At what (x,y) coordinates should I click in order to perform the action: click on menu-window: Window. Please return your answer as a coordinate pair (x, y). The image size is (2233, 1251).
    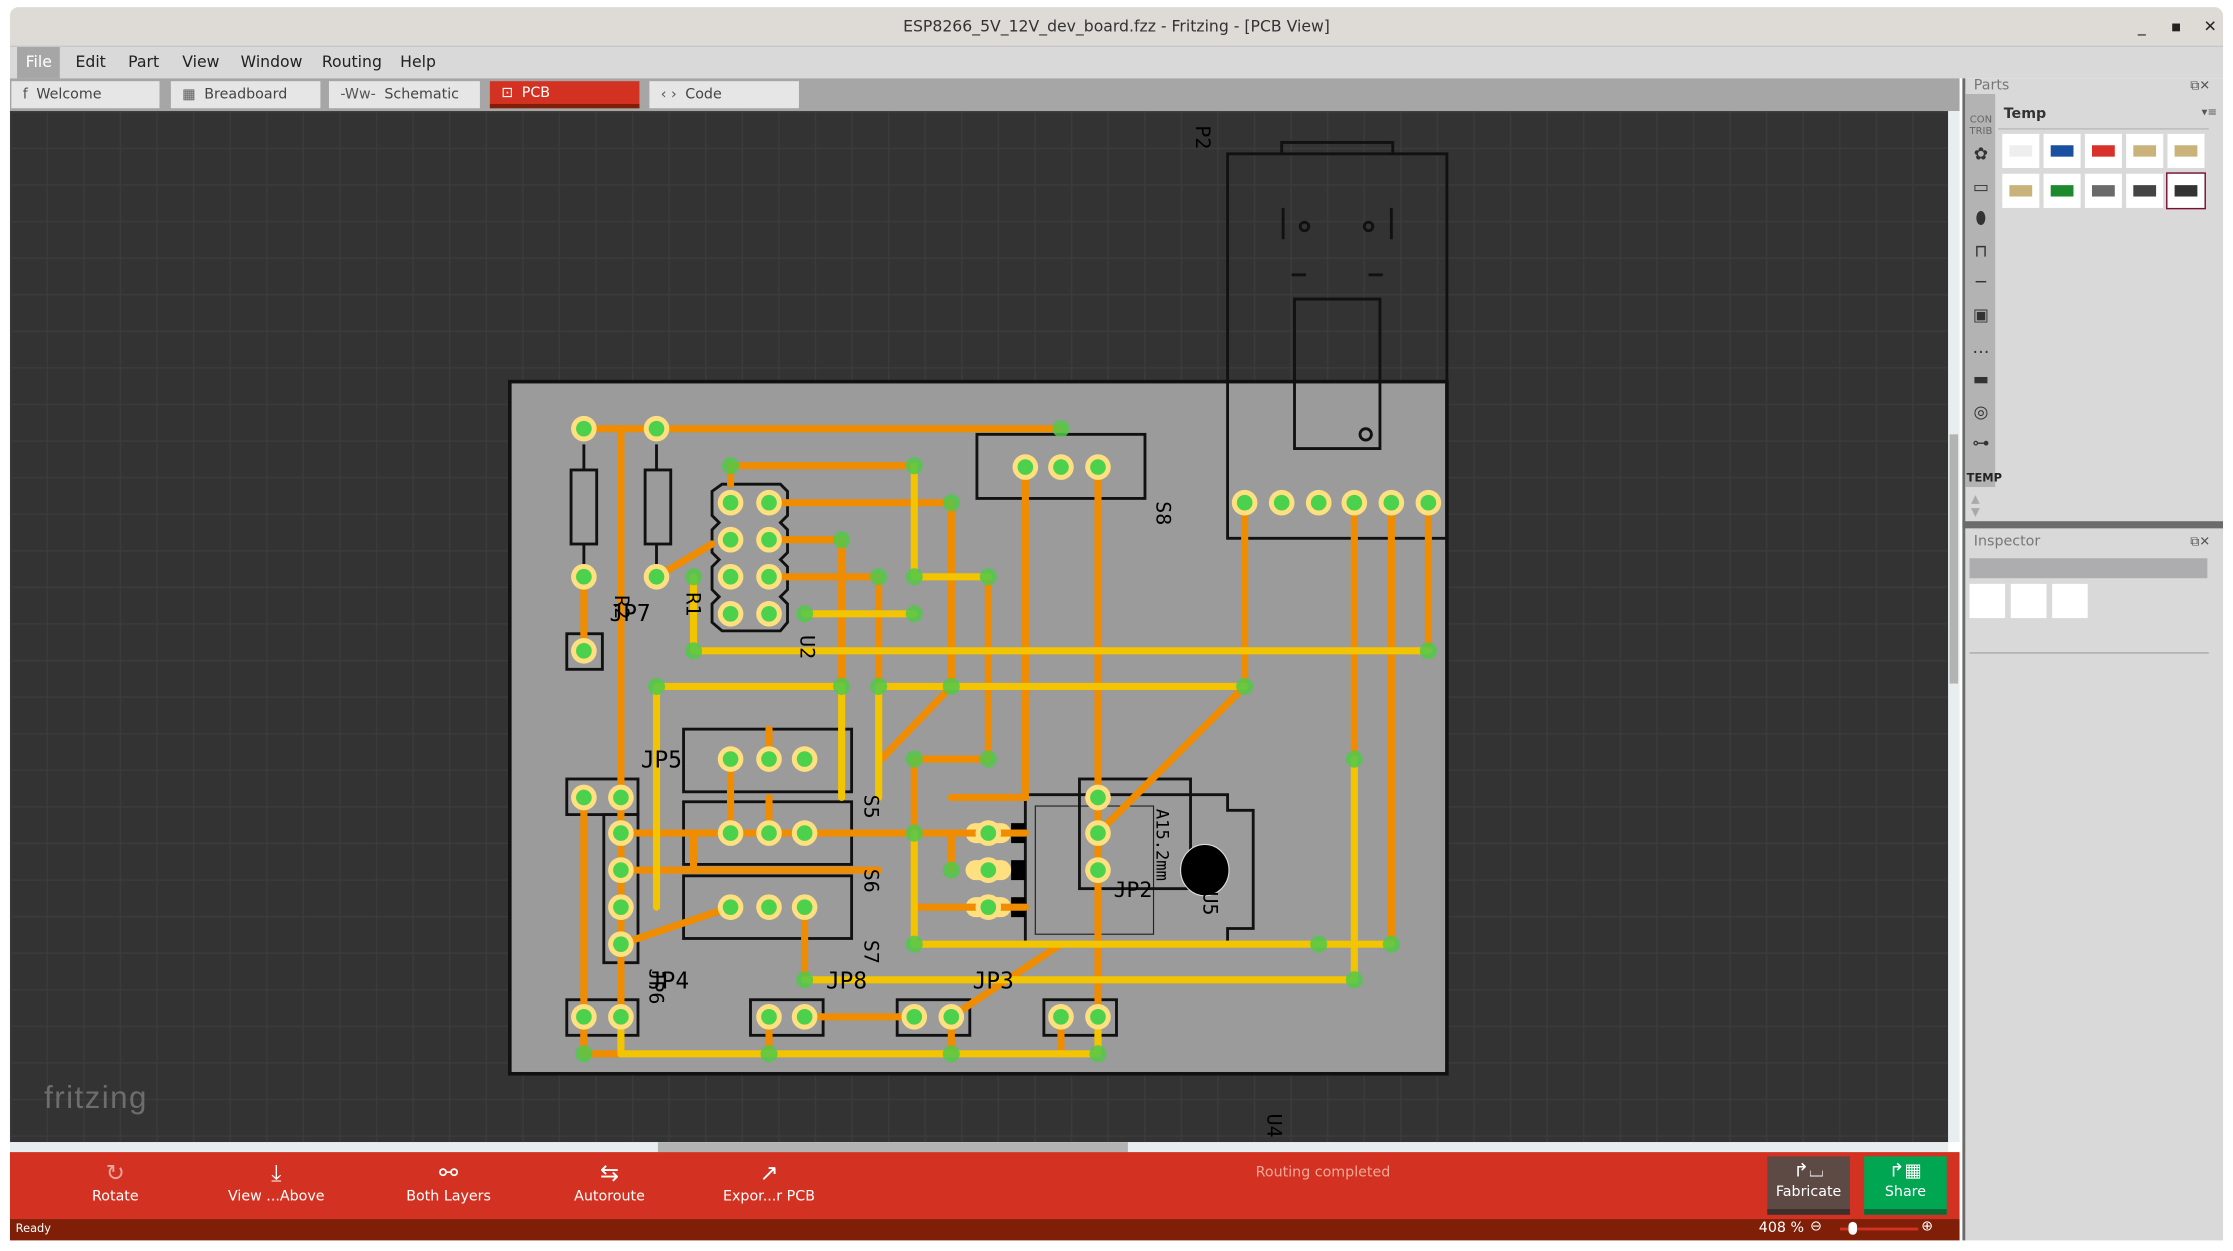
    Looking at the image, I should click on (271, 62).